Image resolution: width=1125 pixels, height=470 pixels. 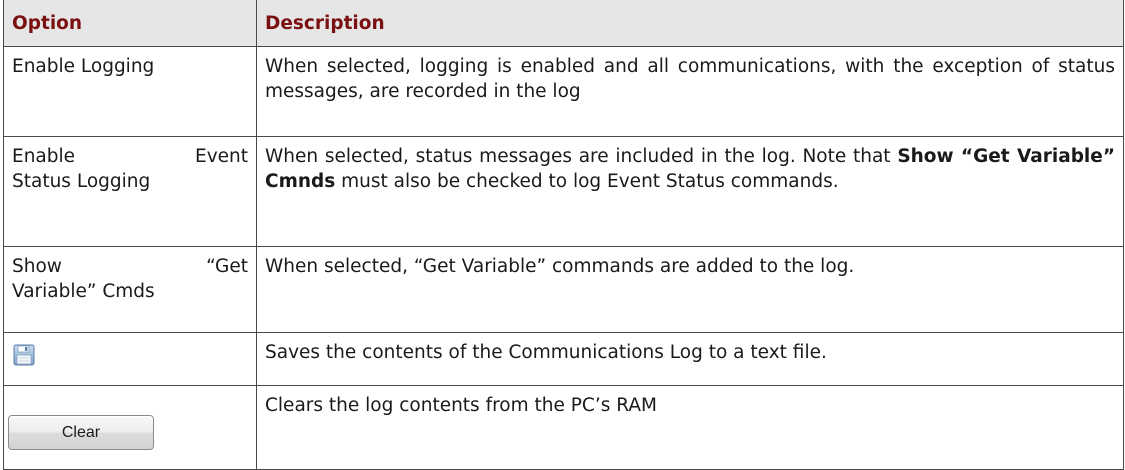 What do you see at coordinates (83, 291) in the screenshot?
I see `option-label-line2: Variable” Cmds` at bounding box center [83, 291].